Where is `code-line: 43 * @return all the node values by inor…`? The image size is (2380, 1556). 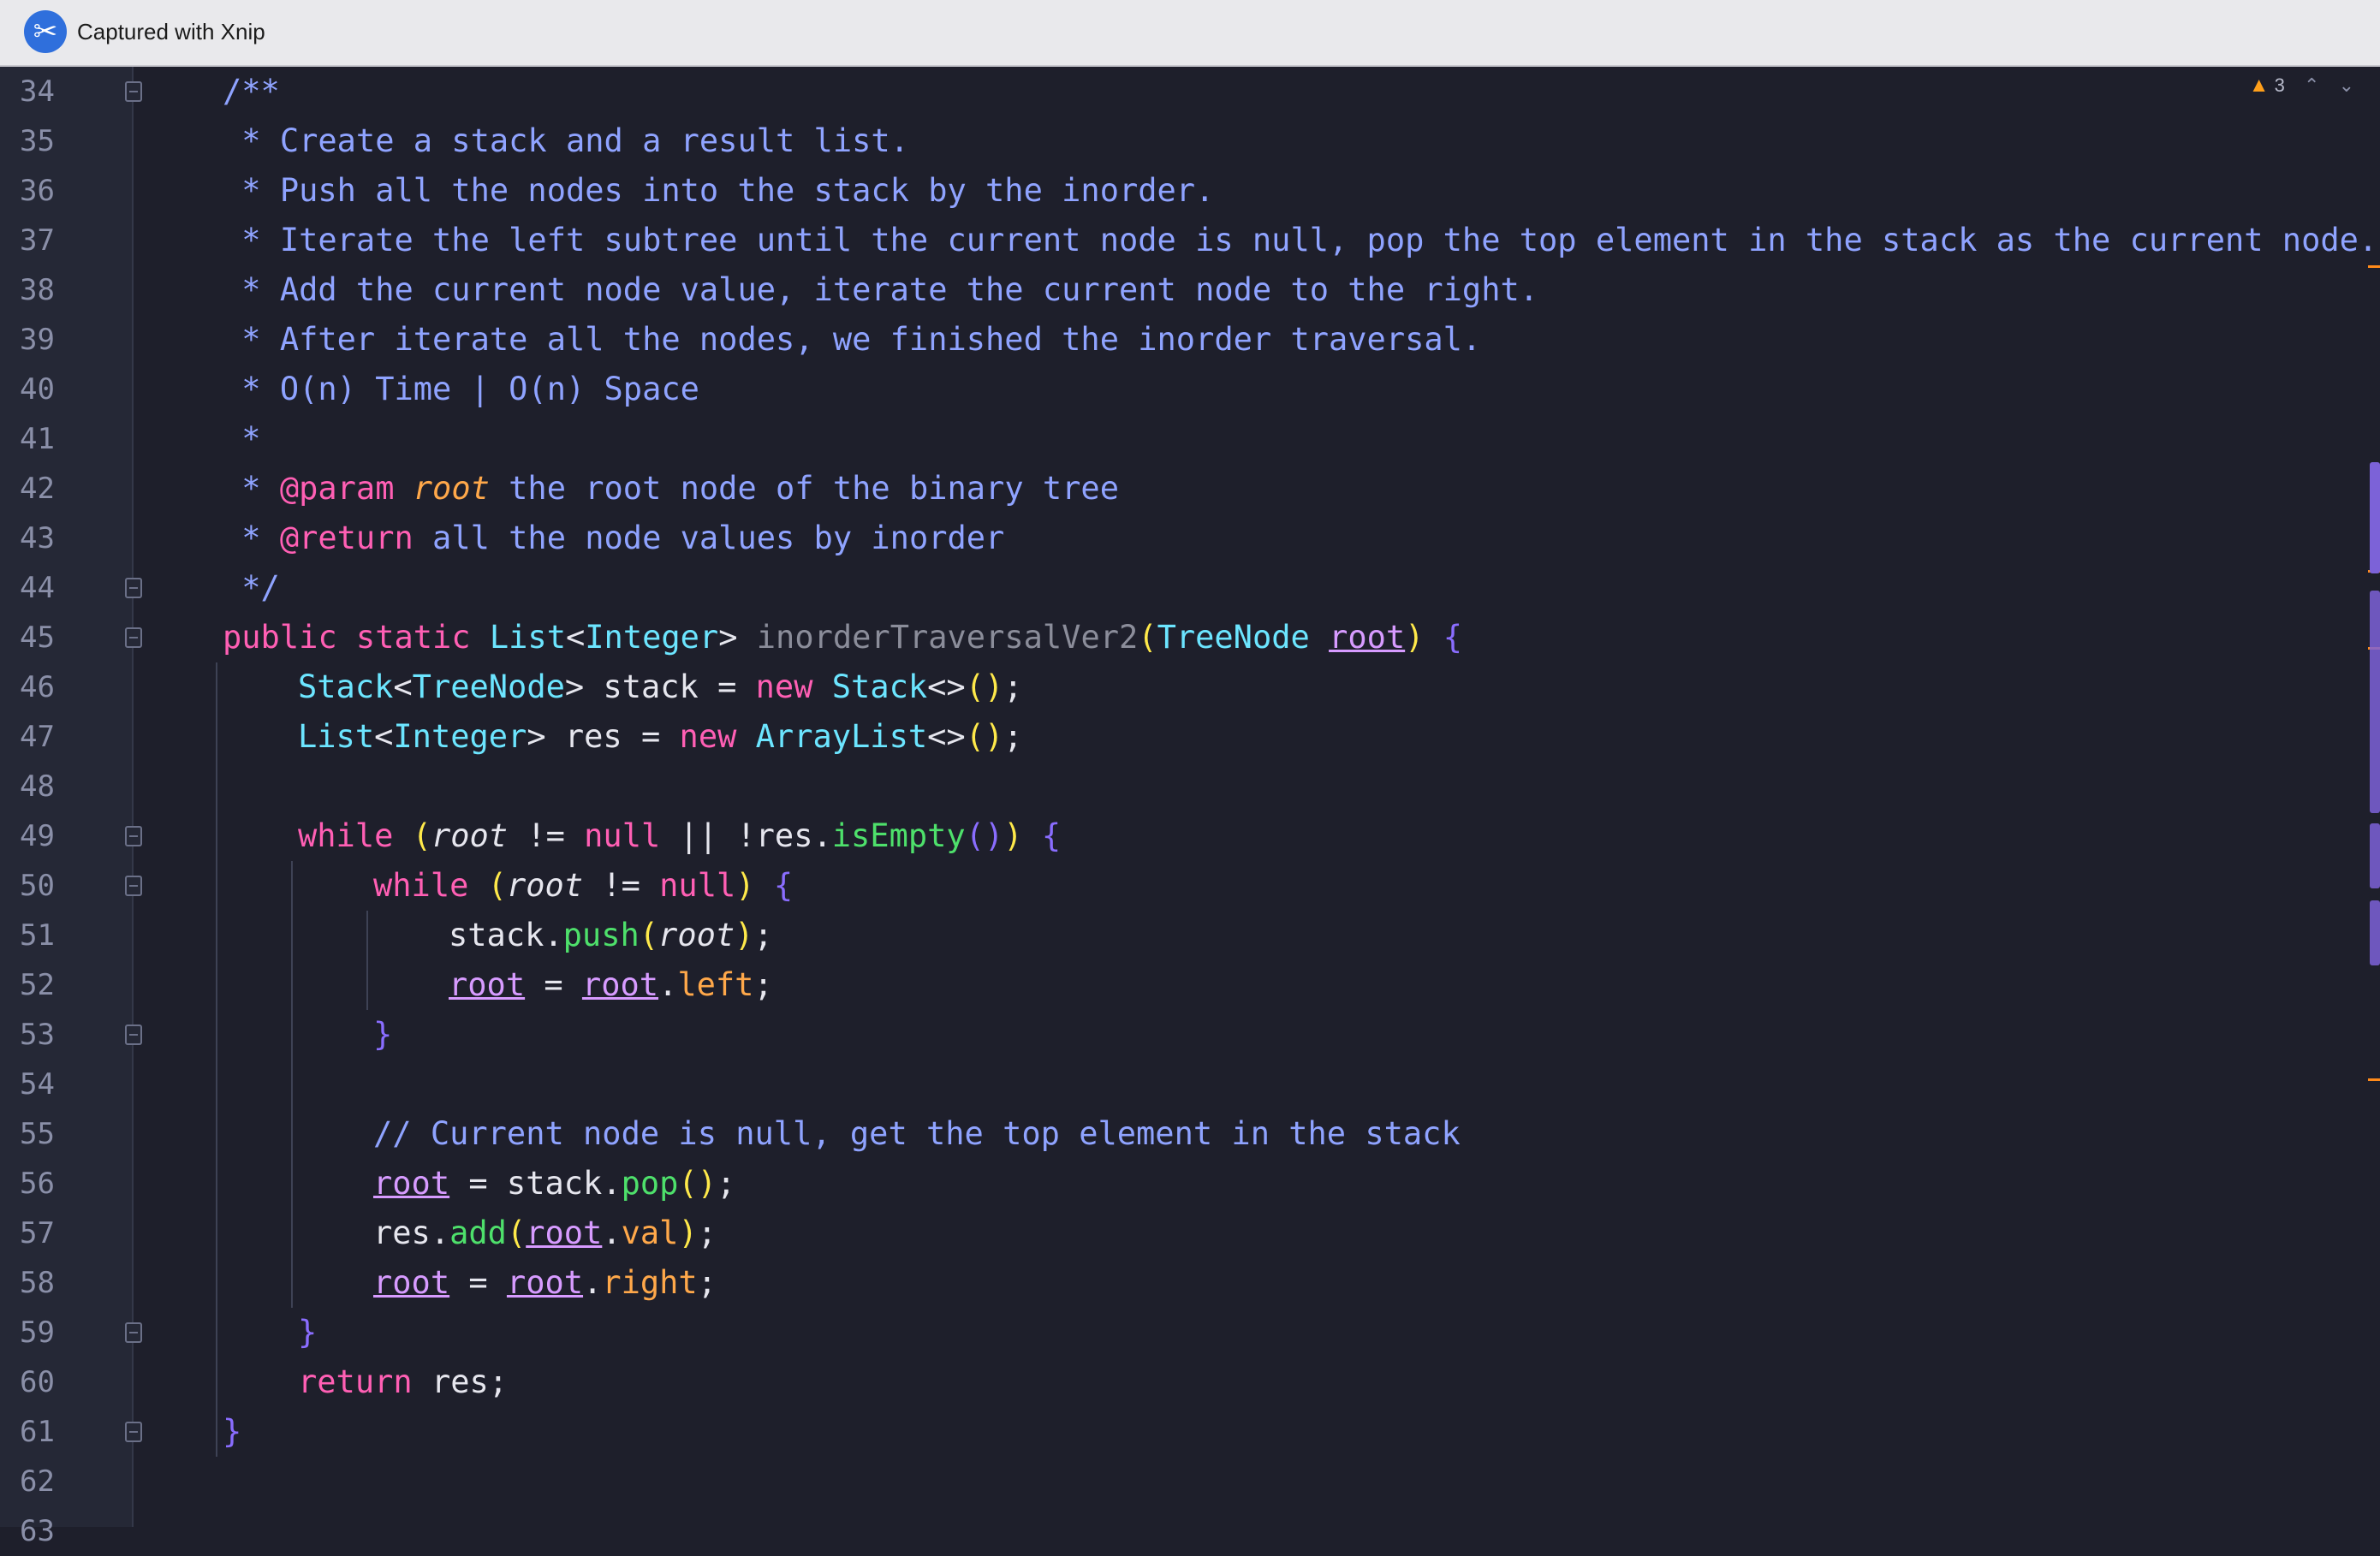 code-line: 43 * @return all the node values by inor… is located at coordinates (1190, 538).